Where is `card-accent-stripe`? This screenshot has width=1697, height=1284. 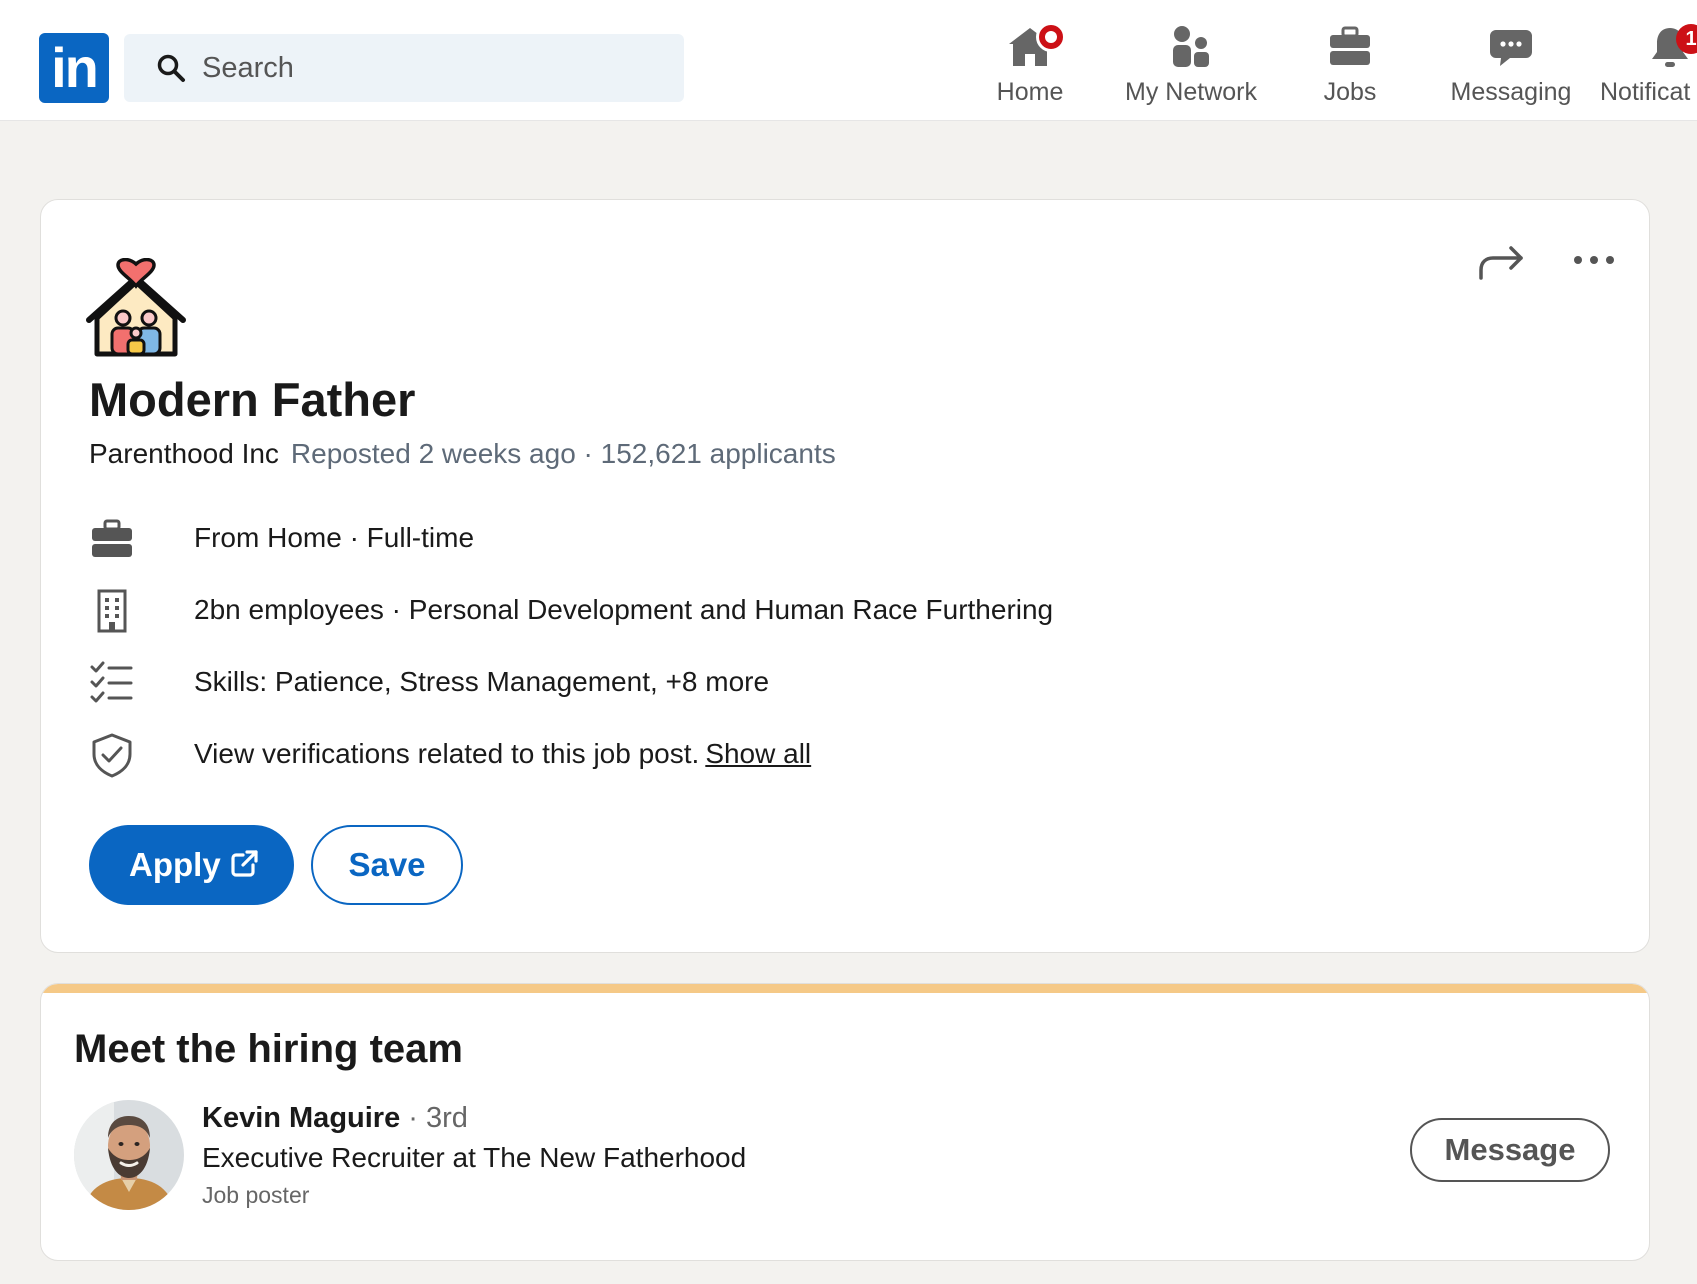
card-accent-stripe is located at coordinates (845, 988).